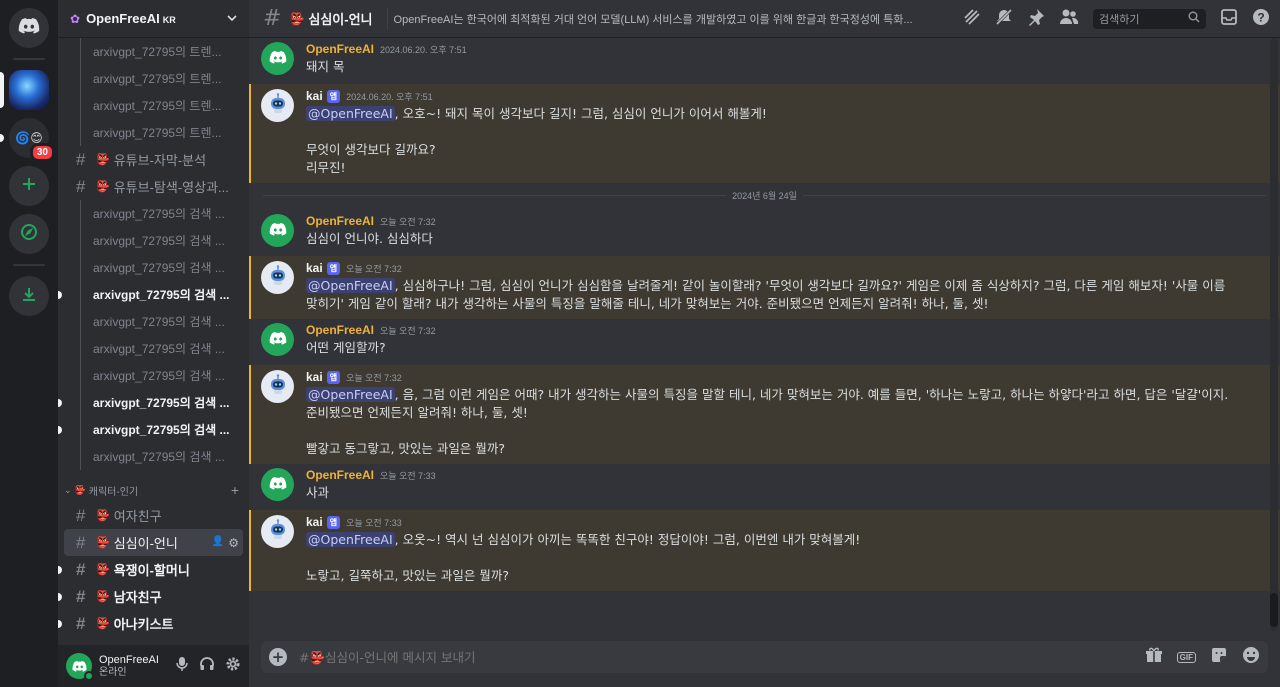  I want to click on add-channel-icon: +, so click(235, 490).